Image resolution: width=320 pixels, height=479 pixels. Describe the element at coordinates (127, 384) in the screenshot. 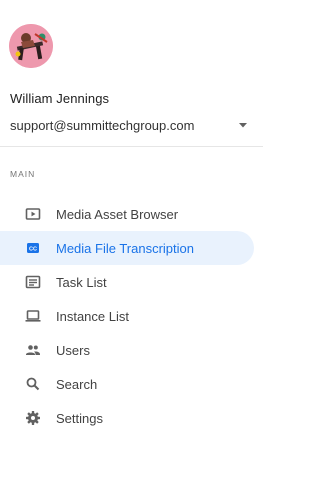

I see `nav-item-search: Search` at that location.